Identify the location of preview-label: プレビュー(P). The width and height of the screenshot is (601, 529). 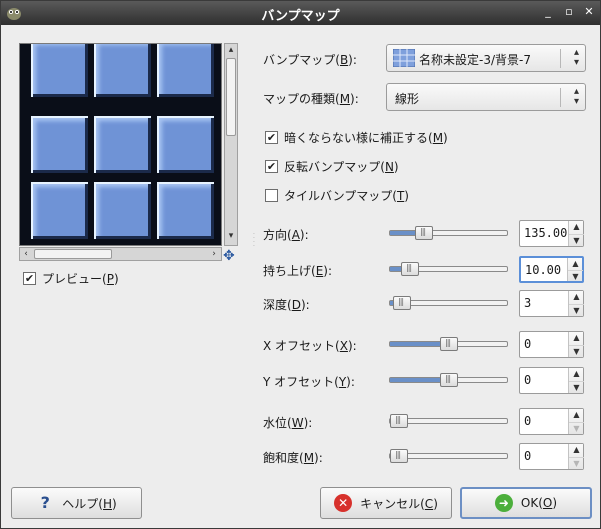
(80, 279).